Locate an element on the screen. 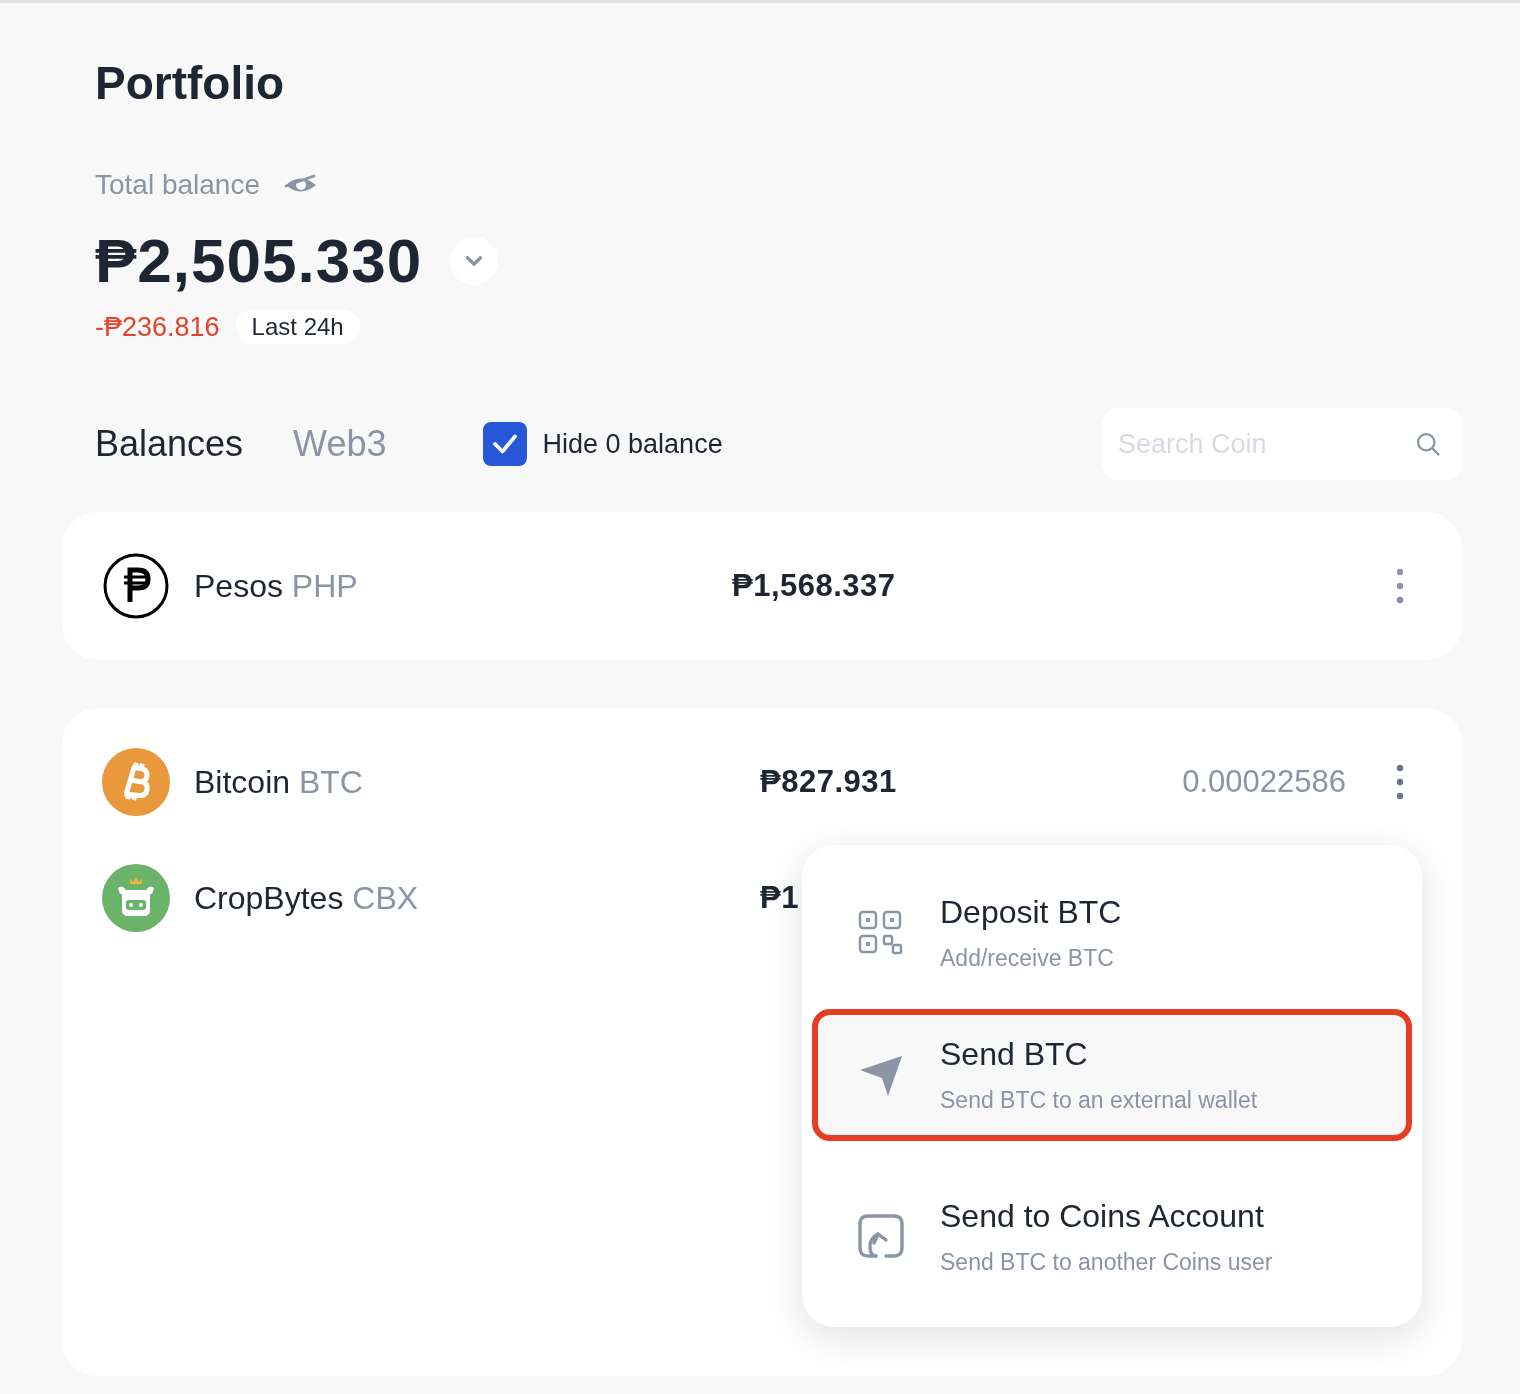  balance-change: -₱236.816 is located at coordinates (157, 327).